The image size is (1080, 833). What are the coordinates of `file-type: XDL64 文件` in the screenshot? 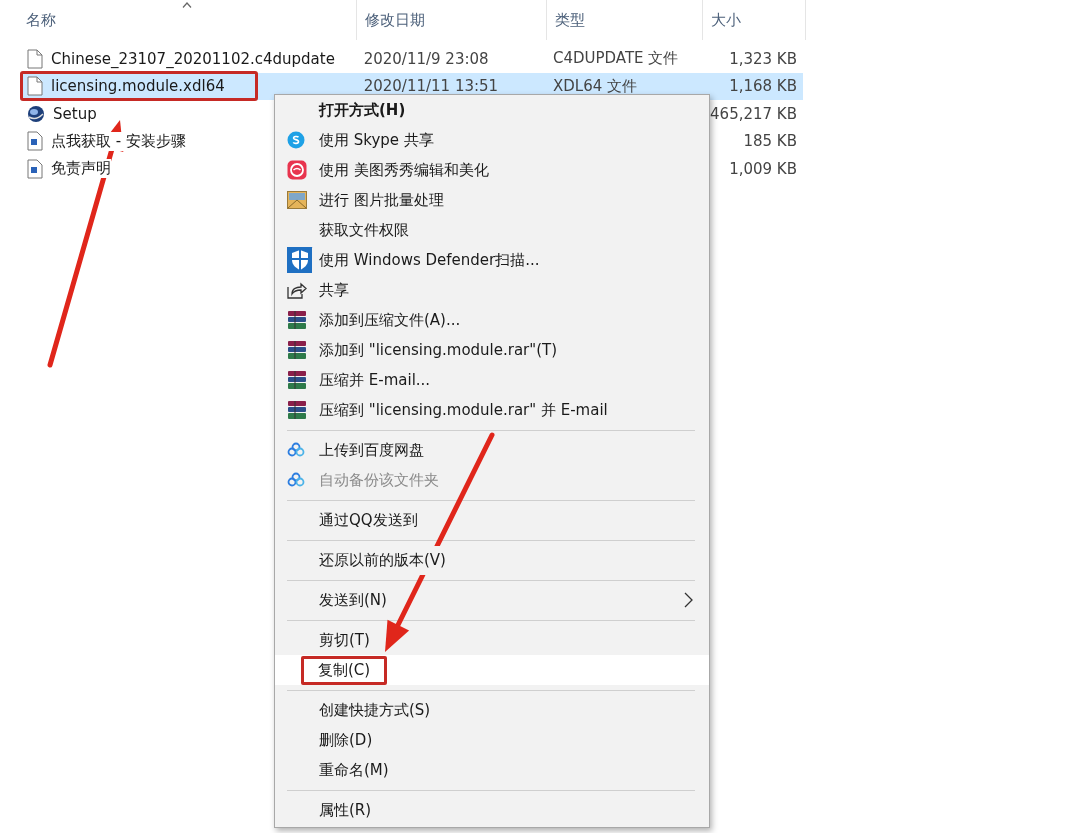 It's located at (594, 86).